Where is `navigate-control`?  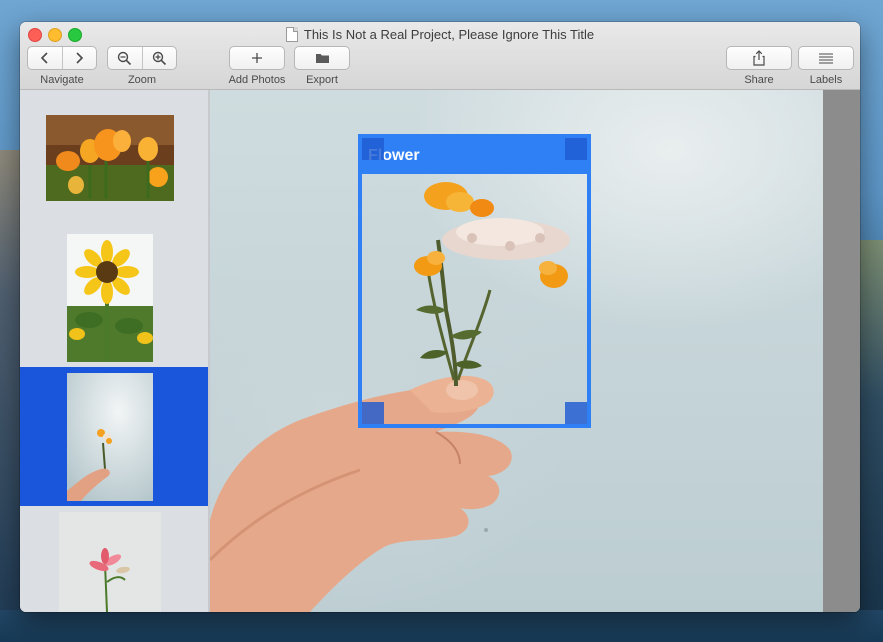
navigate-control is located at coordinates (62, 58).